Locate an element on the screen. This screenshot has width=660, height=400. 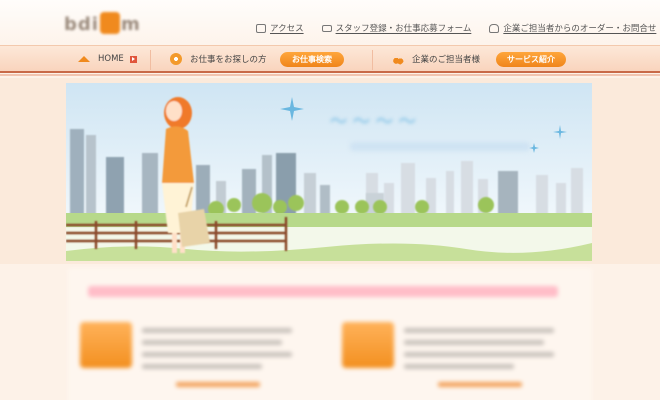
cherry-icon is located at coordinates (398, 59).